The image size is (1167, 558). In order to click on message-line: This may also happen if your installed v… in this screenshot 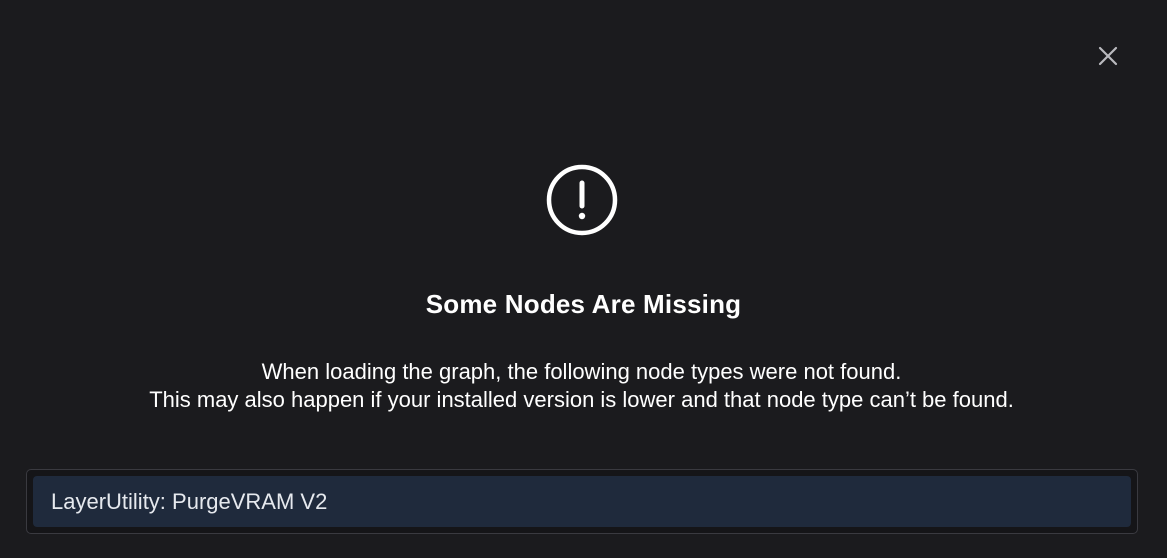, I will do `click(581, 399)`.